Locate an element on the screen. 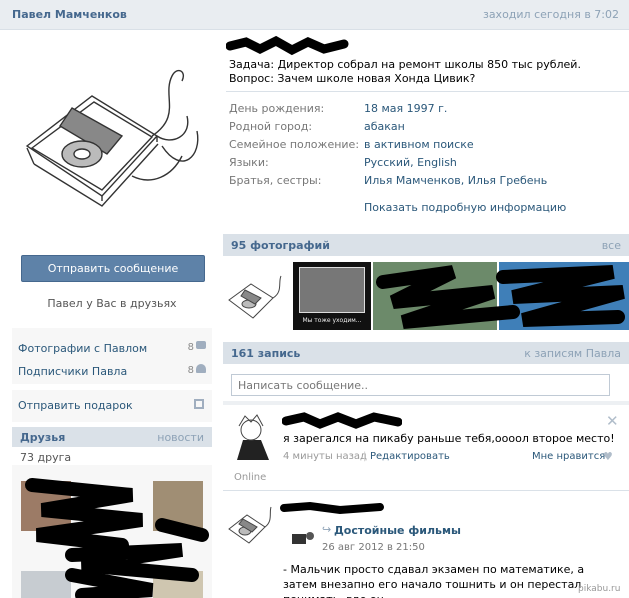 This screenshot has height=598, width=629. friendship-status: Павел у Вас в друзьях is located at coordinates (112, 303).